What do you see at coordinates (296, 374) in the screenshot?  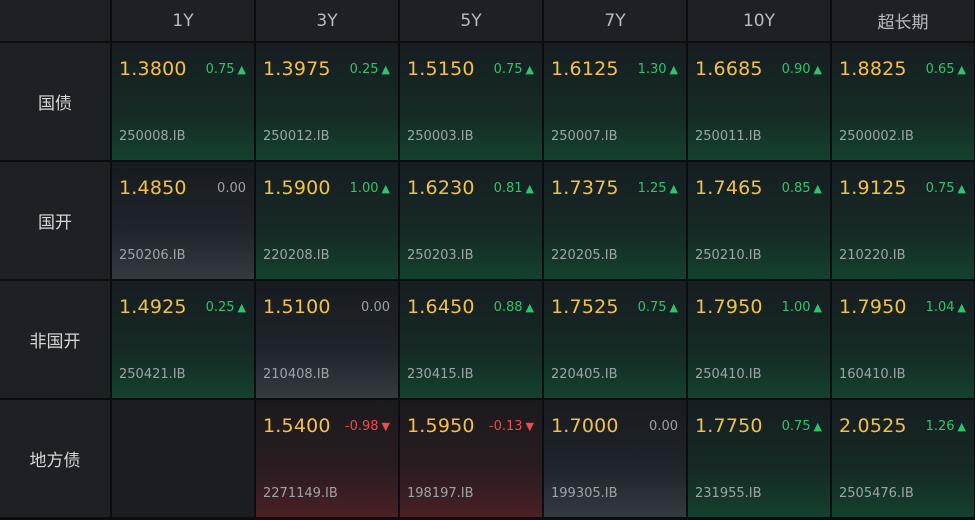 I see `bond-code: 210408.IB` at bounding box center [296, 374].